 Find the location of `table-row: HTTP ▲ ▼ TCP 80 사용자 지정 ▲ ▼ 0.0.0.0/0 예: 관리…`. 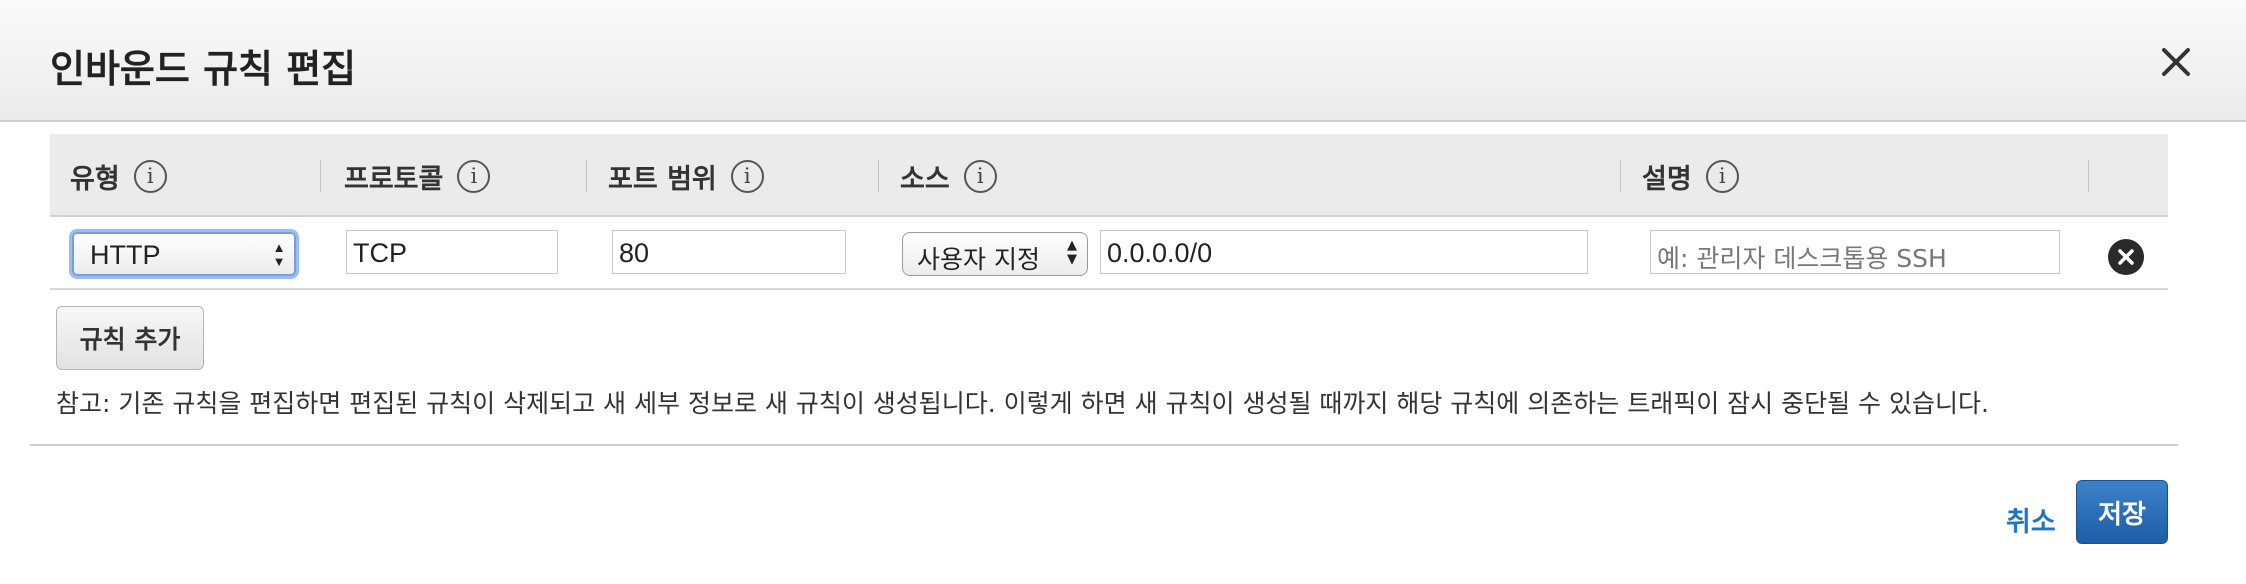

table-row: HTTP ▲ ▼ TCP 80 사용자 지정 ▲ ▼ 0.0.0.0/0 예: 관리… is located at coordinates (1109, 253).